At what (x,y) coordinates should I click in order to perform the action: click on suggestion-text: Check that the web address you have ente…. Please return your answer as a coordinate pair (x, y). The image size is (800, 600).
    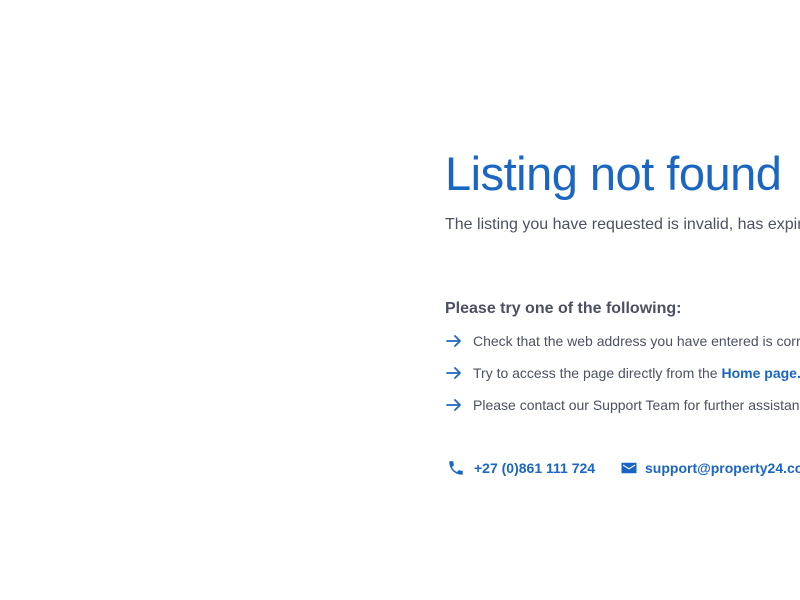
    Looking at the image, I should click on (636, 341).